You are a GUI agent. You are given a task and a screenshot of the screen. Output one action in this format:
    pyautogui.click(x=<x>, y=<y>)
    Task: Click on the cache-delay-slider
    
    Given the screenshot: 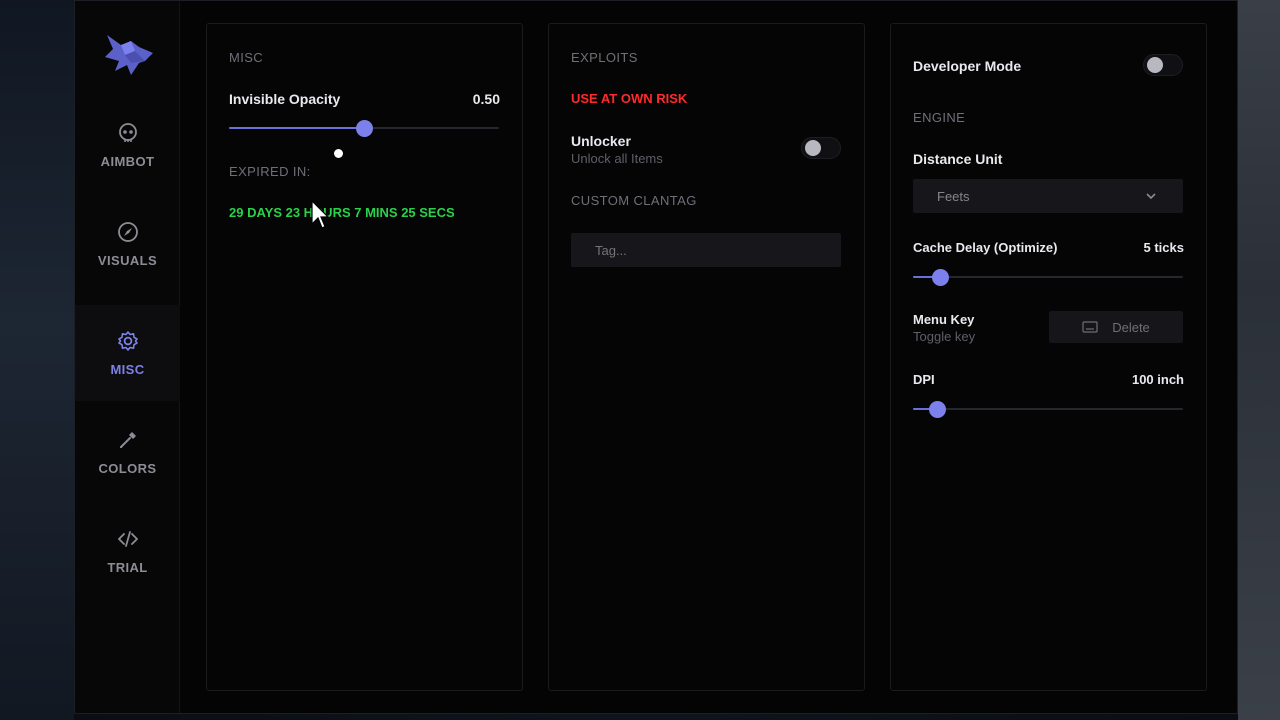 What is the action you would take?
    pyautogui.click(x=1048, y=277)
    